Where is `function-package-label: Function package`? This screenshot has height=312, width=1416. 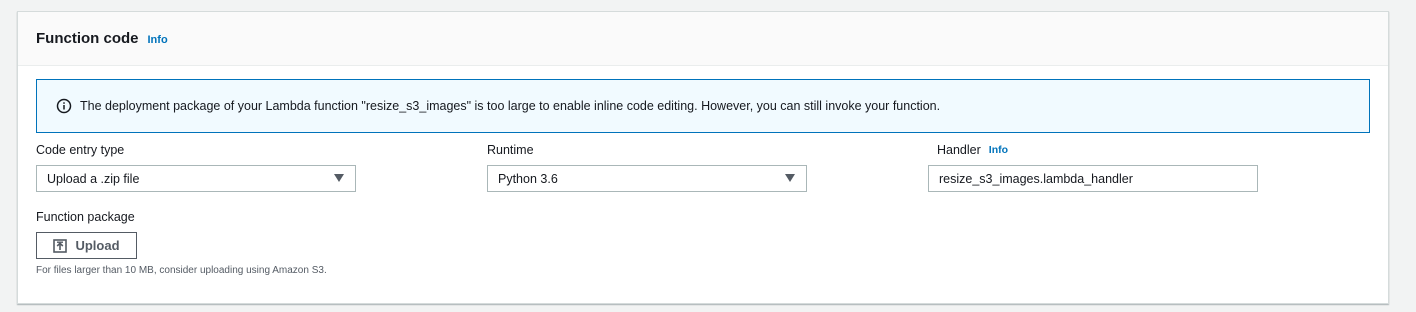
function-package-label: Function package is located at coordinates (85, 217).